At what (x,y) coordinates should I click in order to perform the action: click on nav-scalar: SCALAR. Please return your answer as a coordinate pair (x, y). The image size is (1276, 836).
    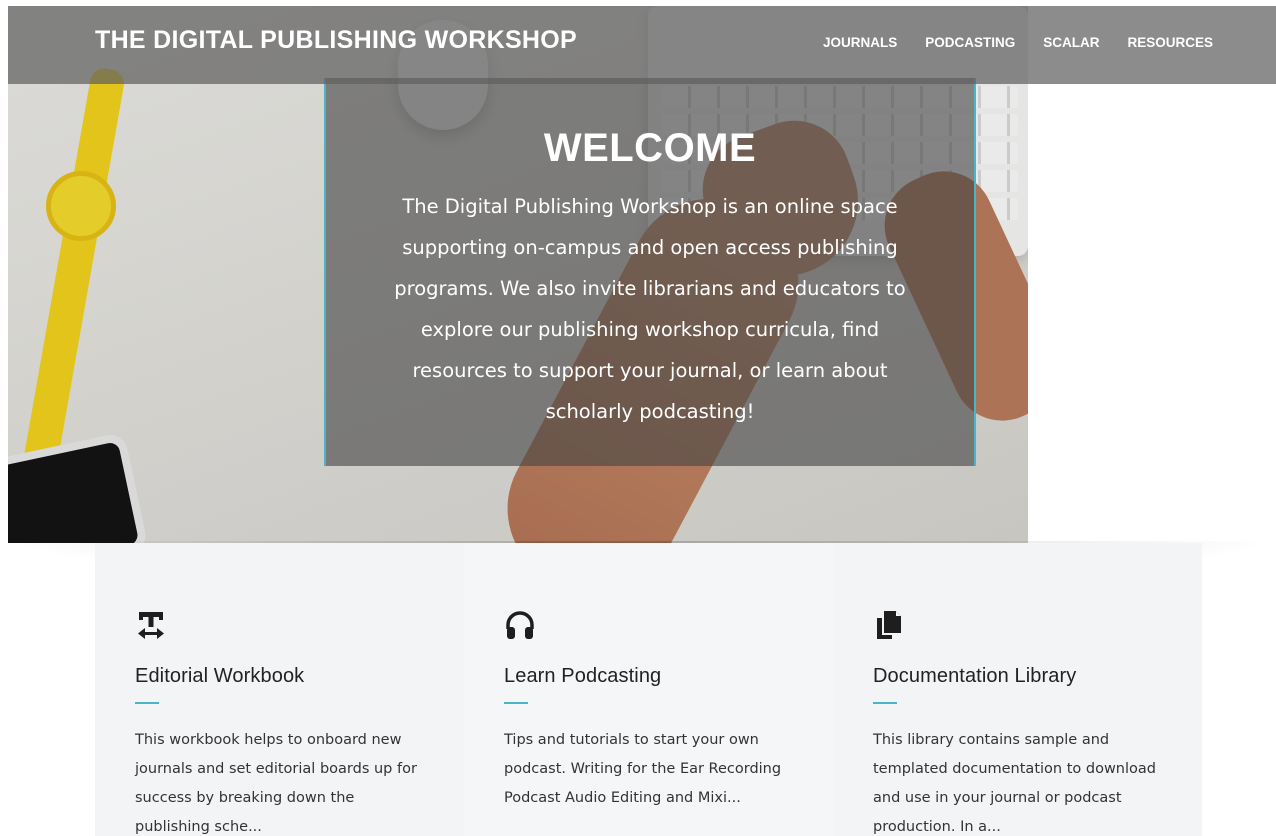
    Looking at the image, I should click on (1071, 42).